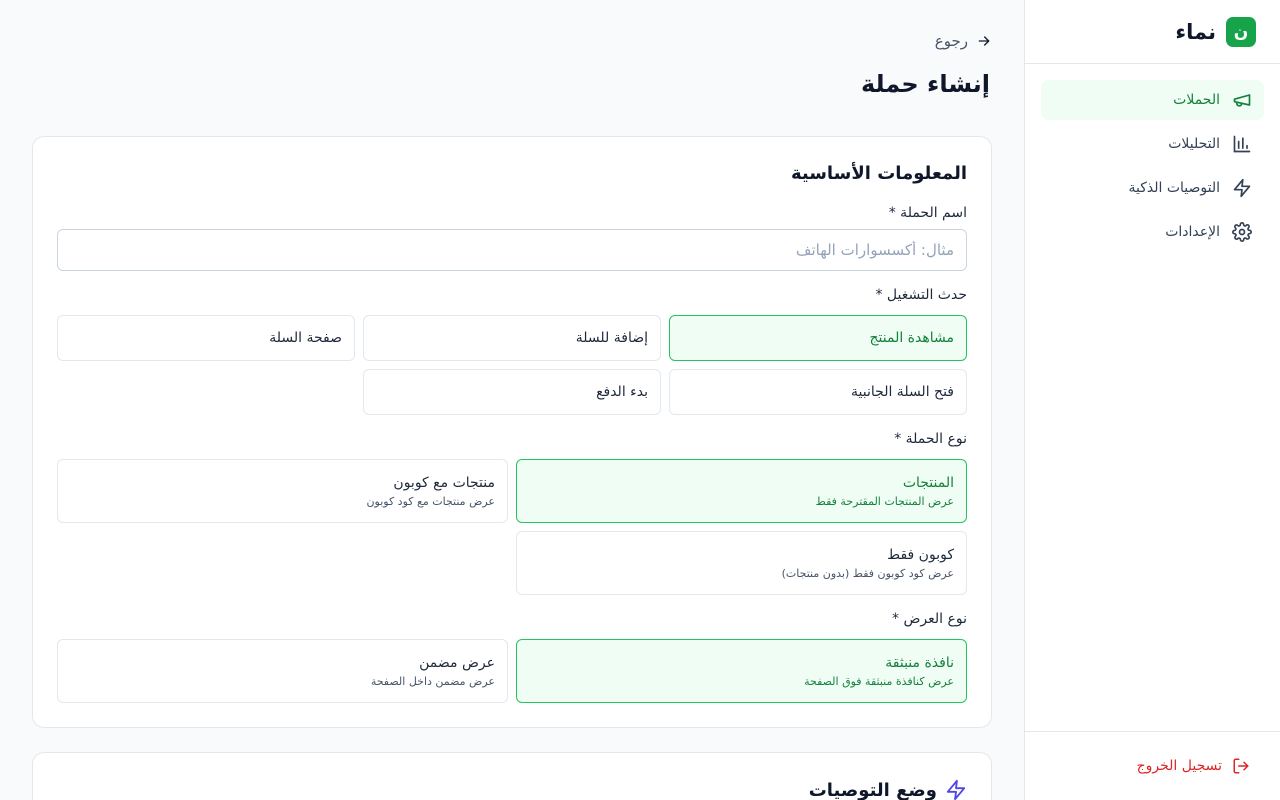  I want to click on arrow-right-icon, so click(984, 41).